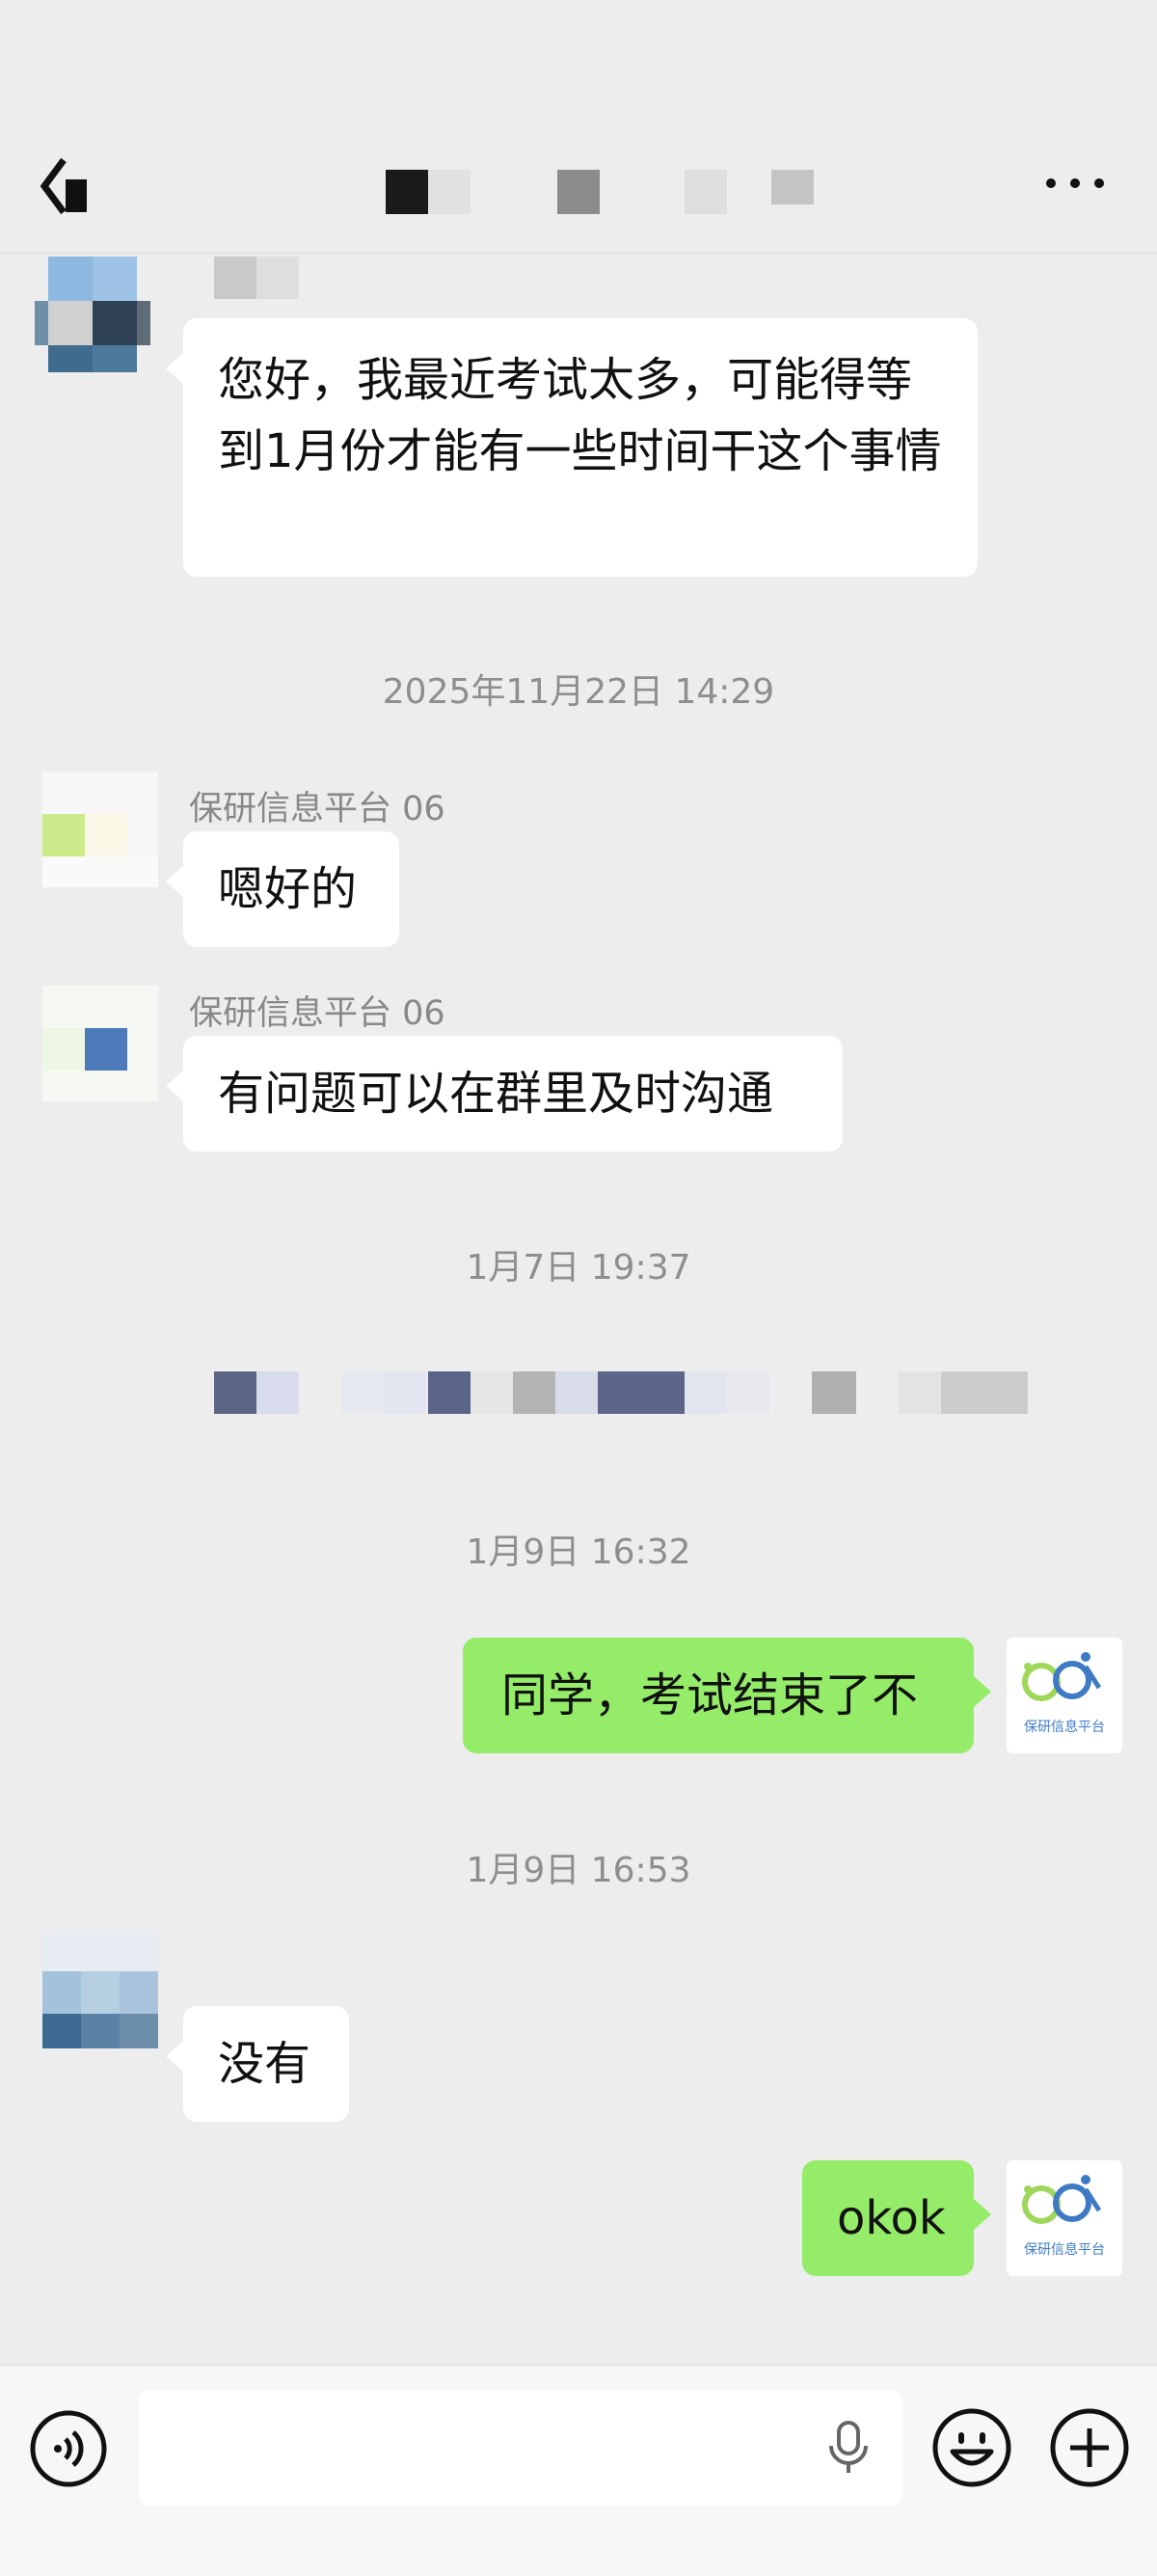  What do you see at coordinates (520, 2448) in the screenshot?
I see `message-input` at bounding box center [520, 2448].